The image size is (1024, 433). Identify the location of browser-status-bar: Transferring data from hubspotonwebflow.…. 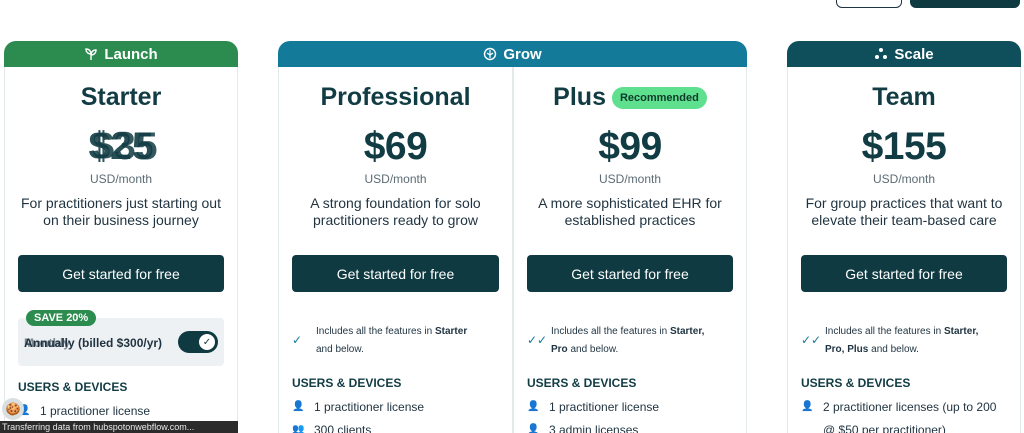
(119, 427).